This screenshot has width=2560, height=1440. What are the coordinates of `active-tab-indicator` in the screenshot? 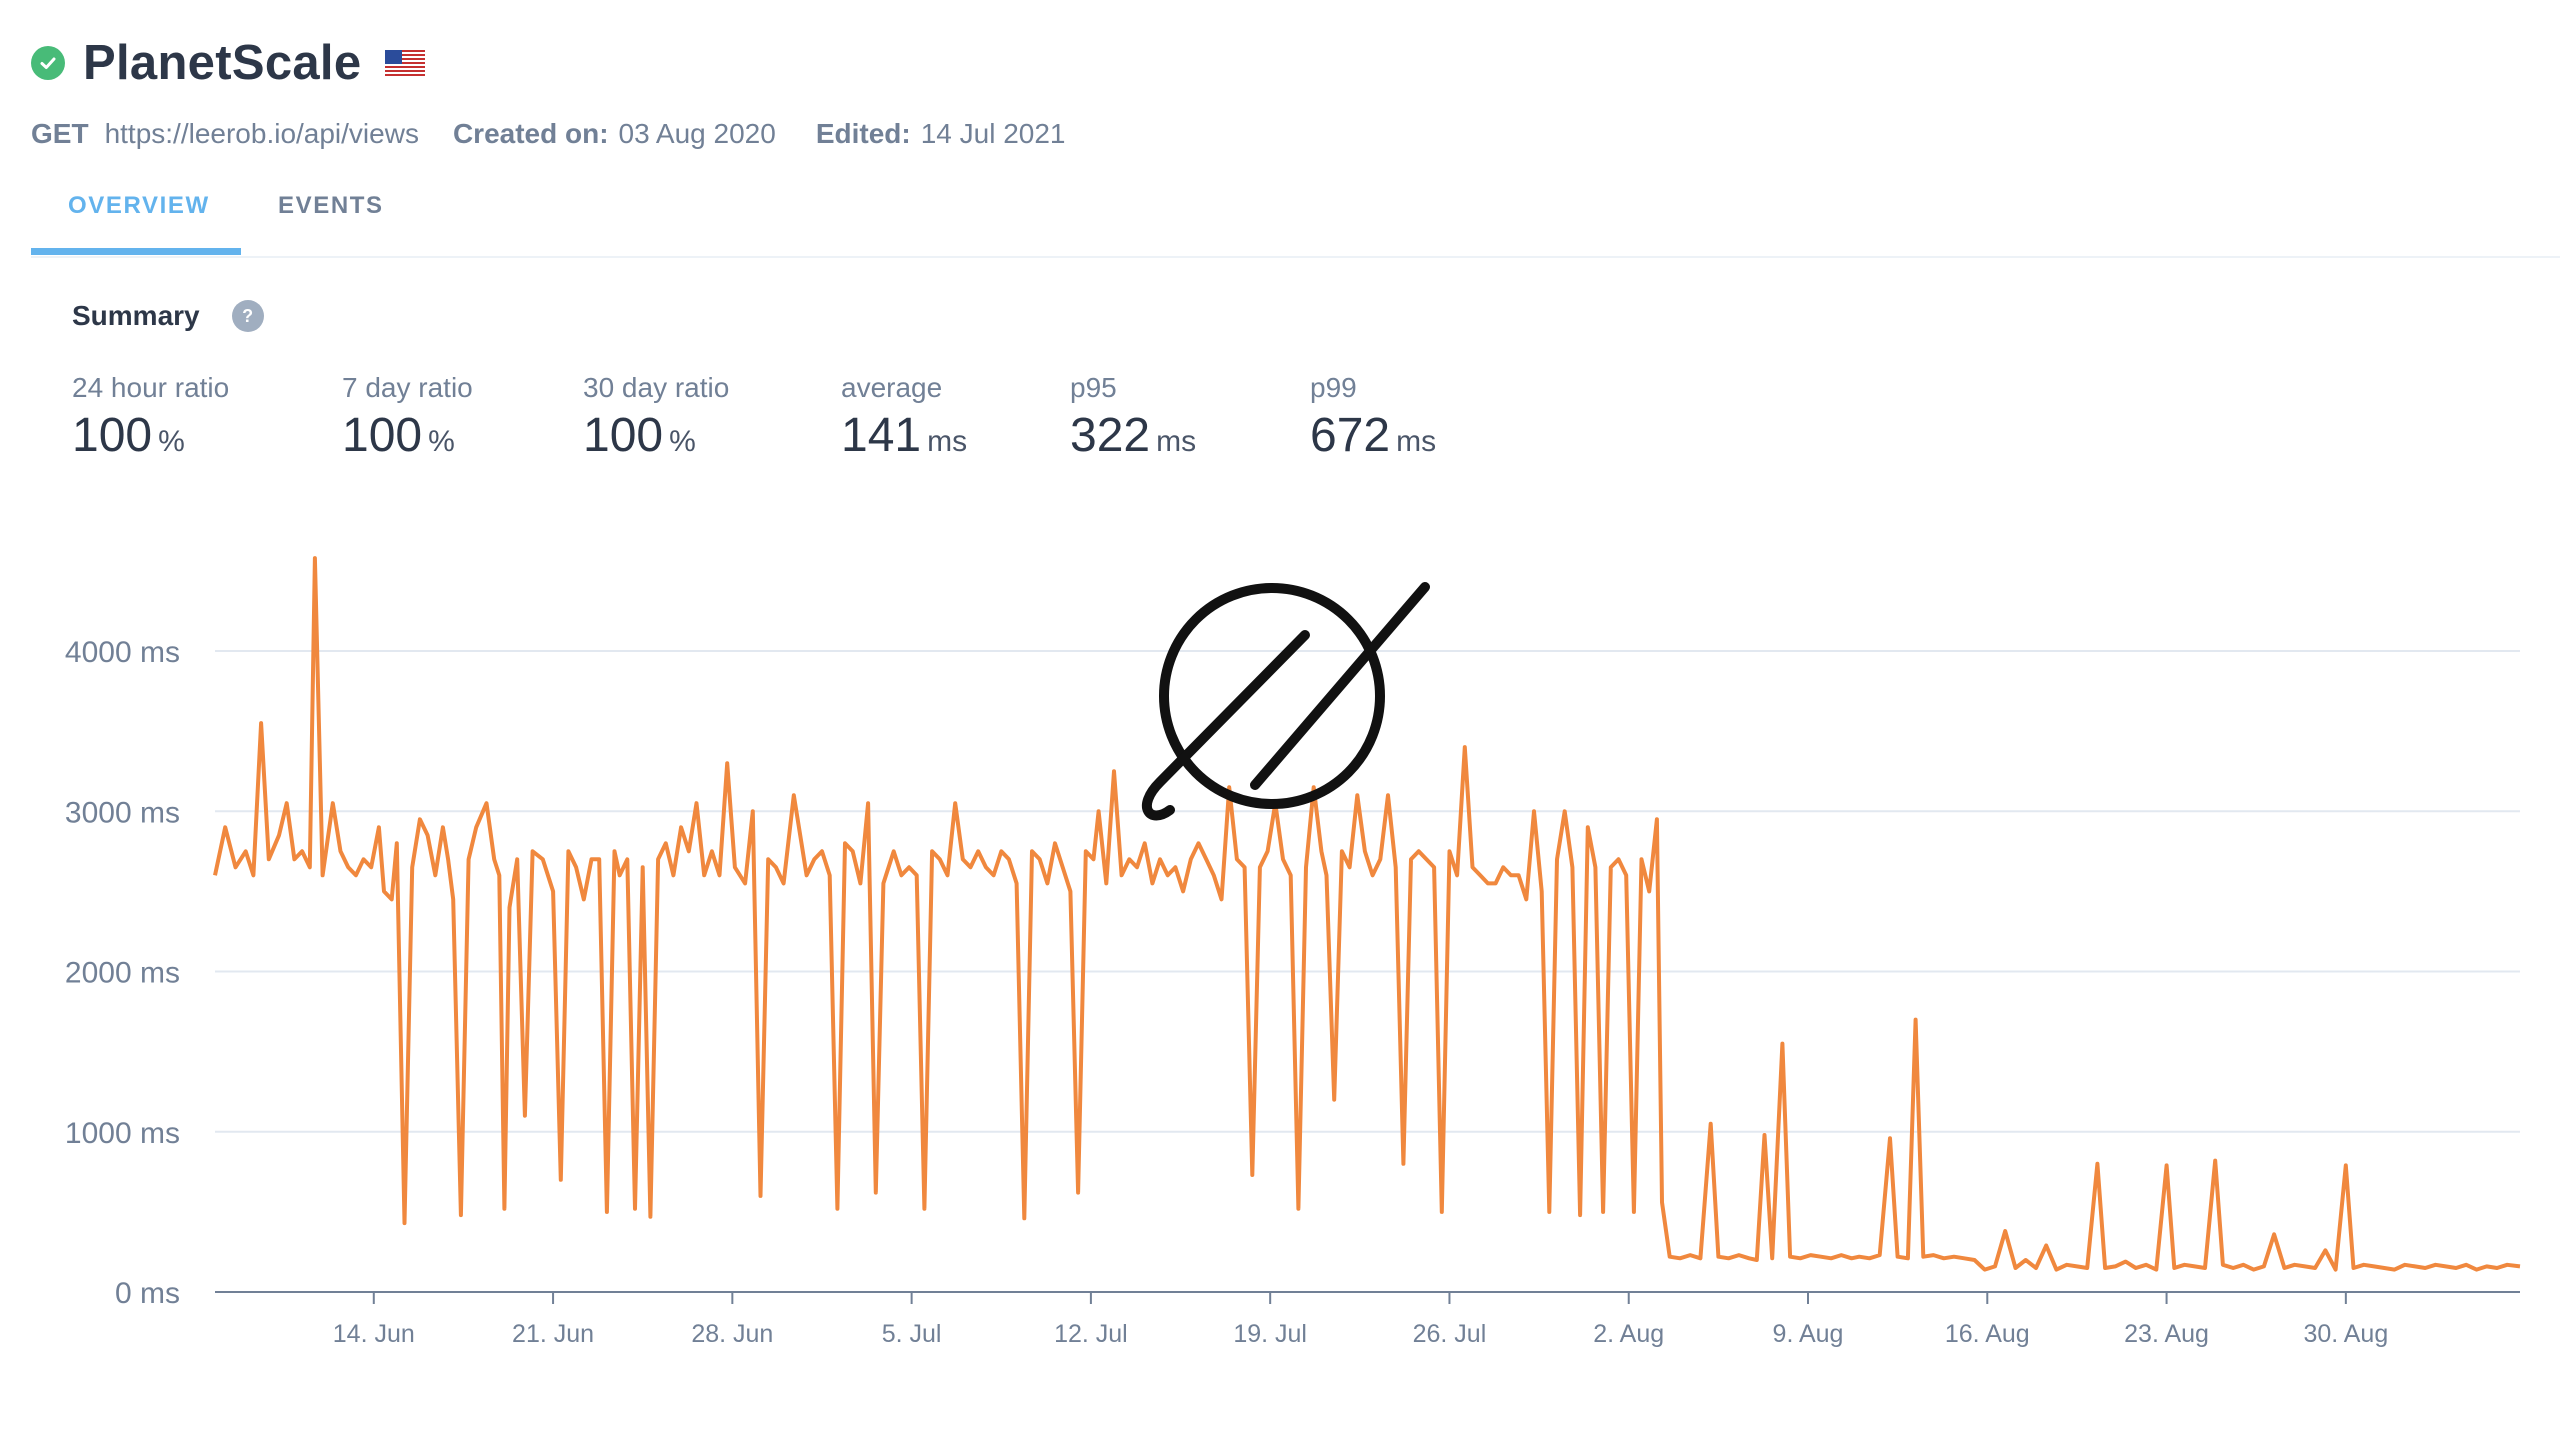 It's located at (136, 251).